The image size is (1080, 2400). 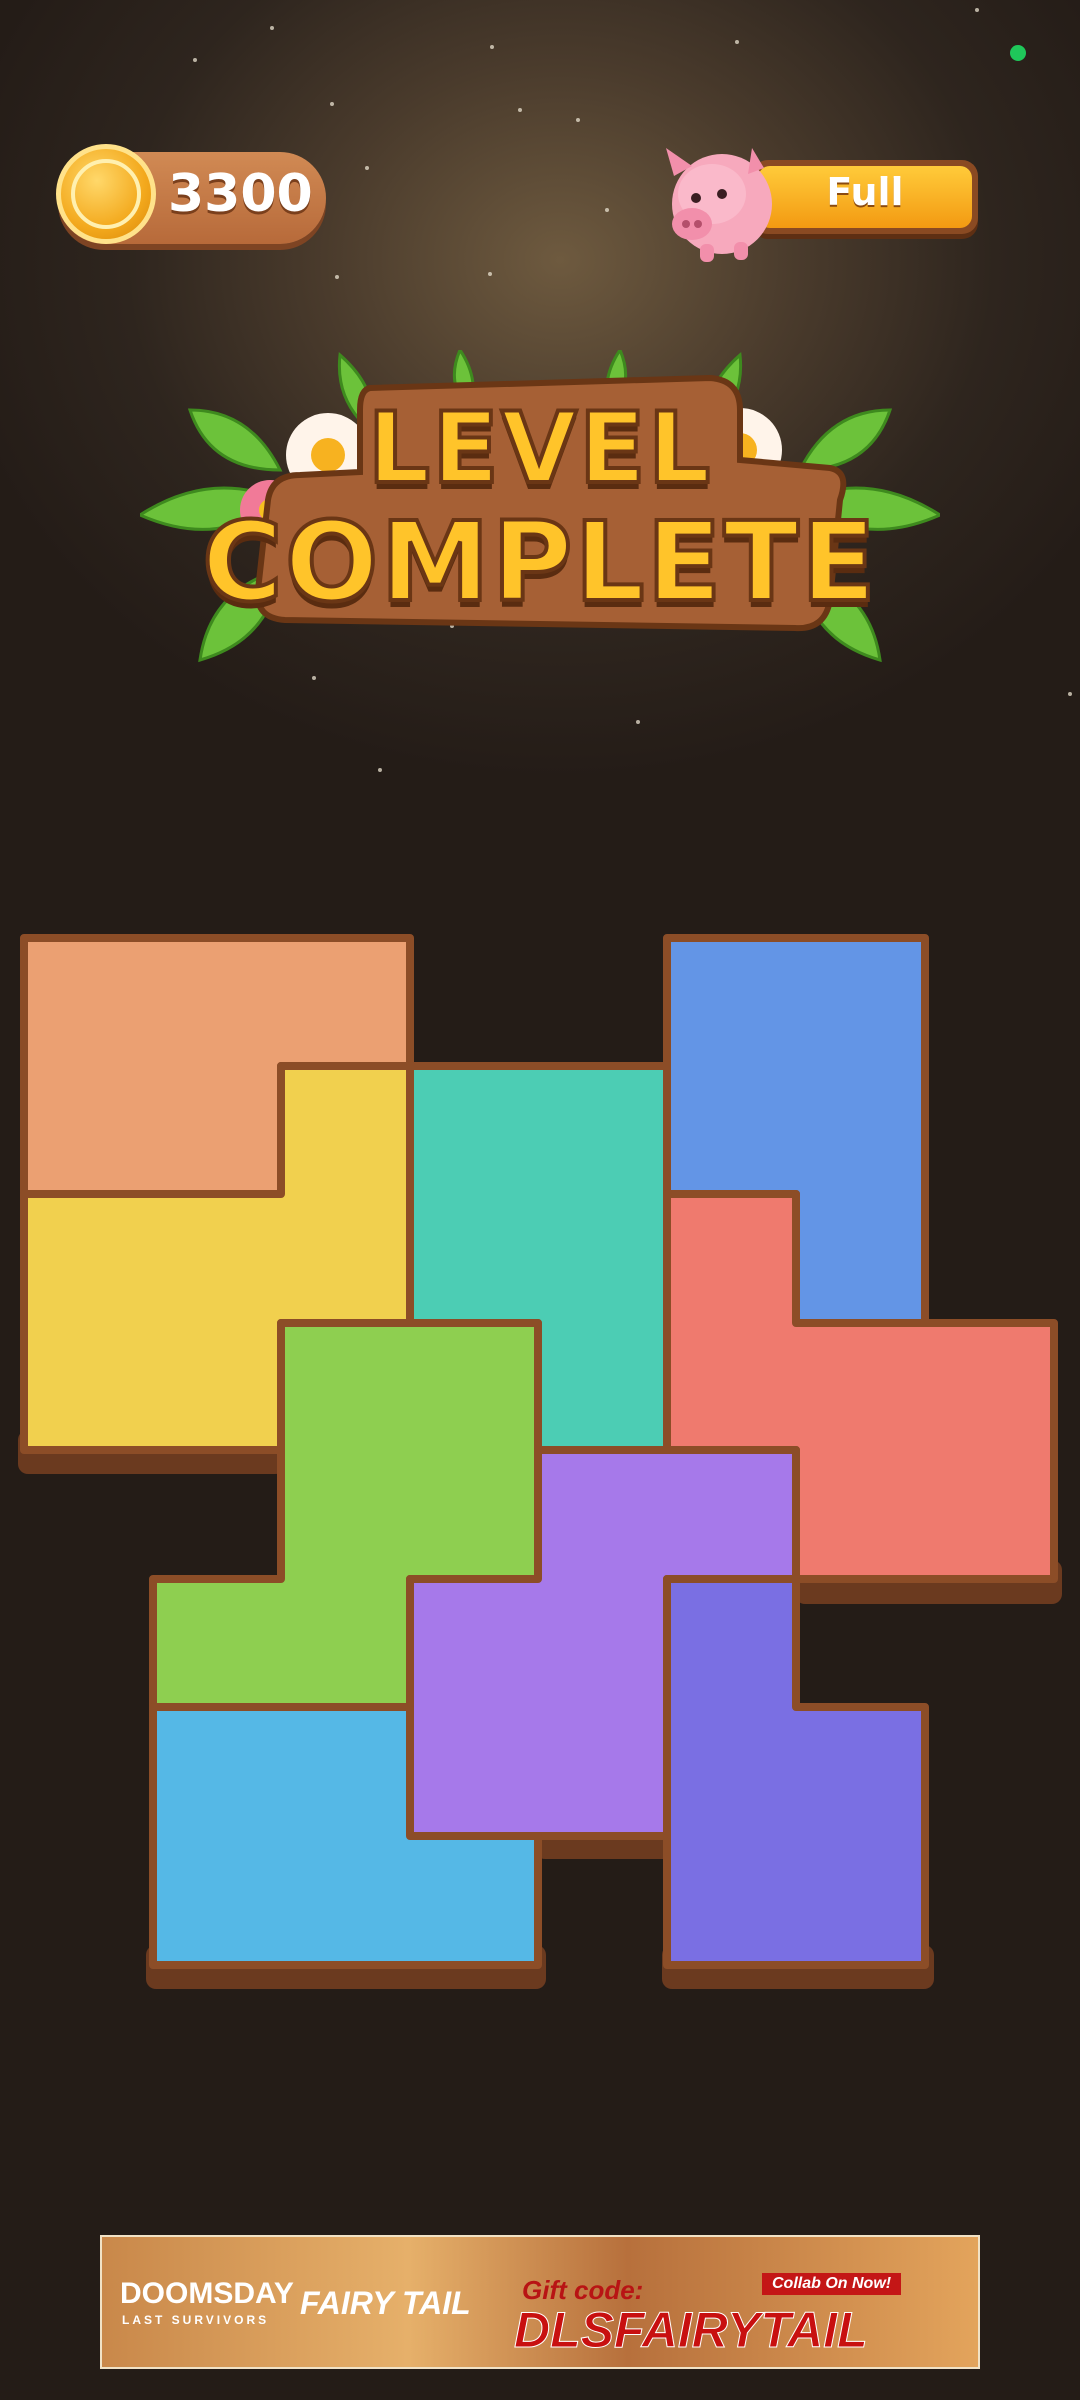 What do you see at coordinates (796, 1772) in the screenshot?
I see `puzzle-piece-indigo` at bounding box center [796, 1772].